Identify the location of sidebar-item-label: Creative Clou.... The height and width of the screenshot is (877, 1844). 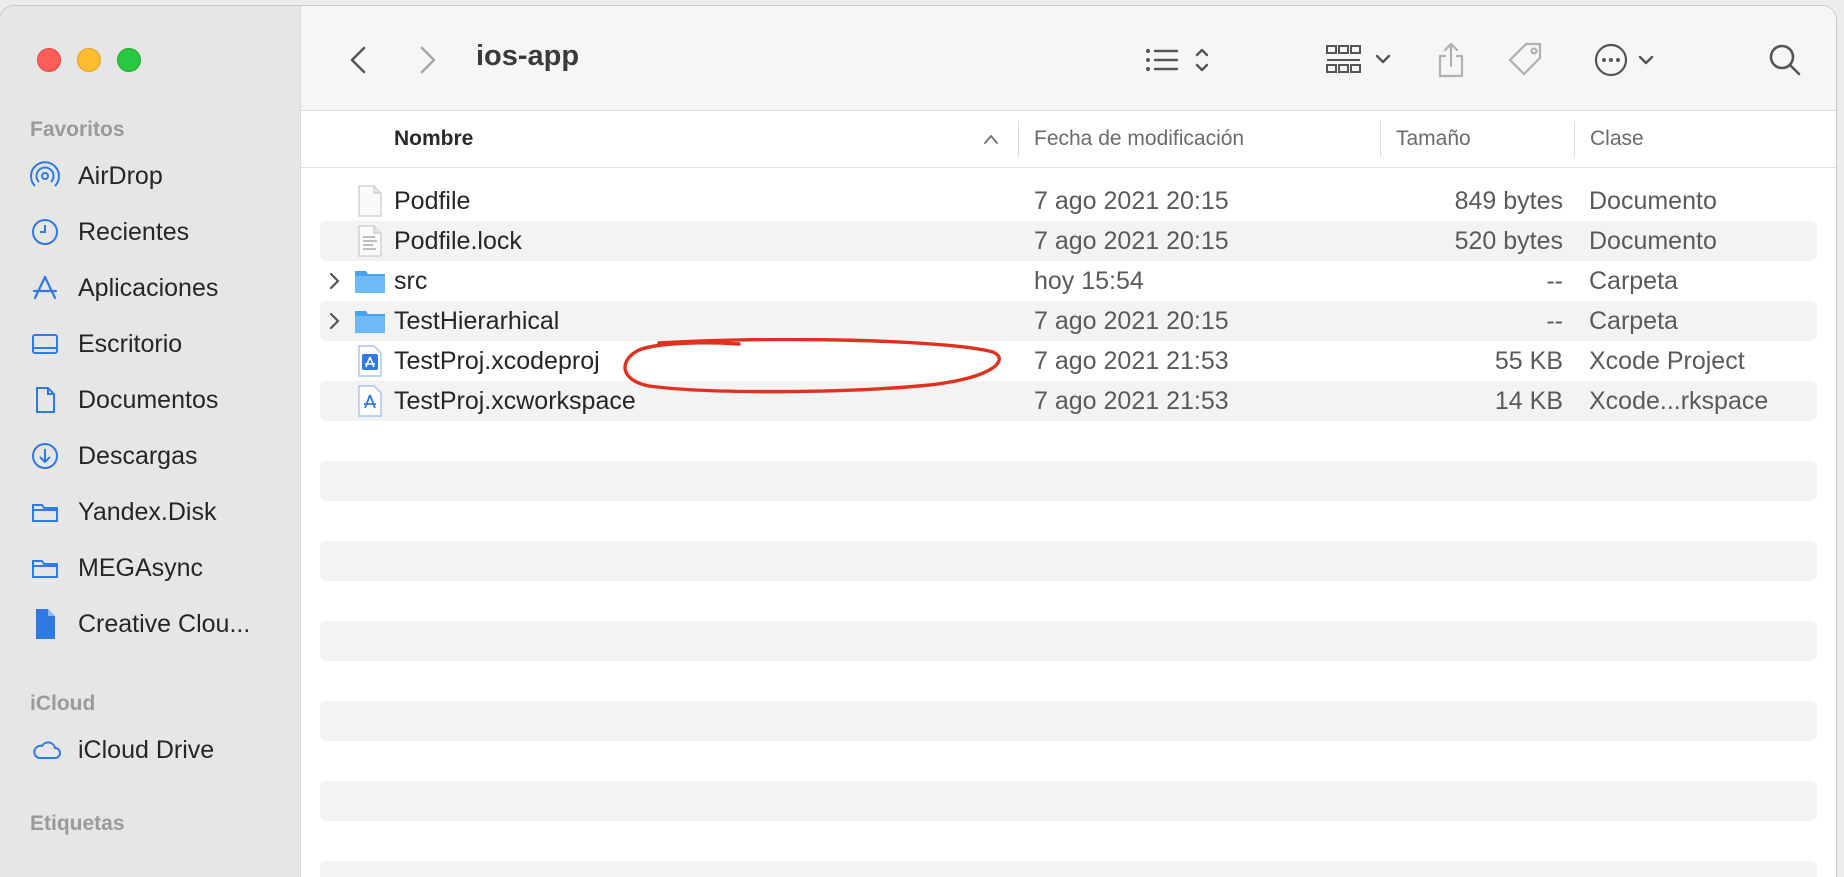
(164, 623).